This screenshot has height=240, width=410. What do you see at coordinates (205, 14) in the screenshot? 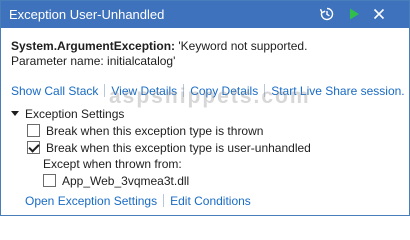
I see `title-bar: Exception User-Unhandled` at bounding box center [205, 14].